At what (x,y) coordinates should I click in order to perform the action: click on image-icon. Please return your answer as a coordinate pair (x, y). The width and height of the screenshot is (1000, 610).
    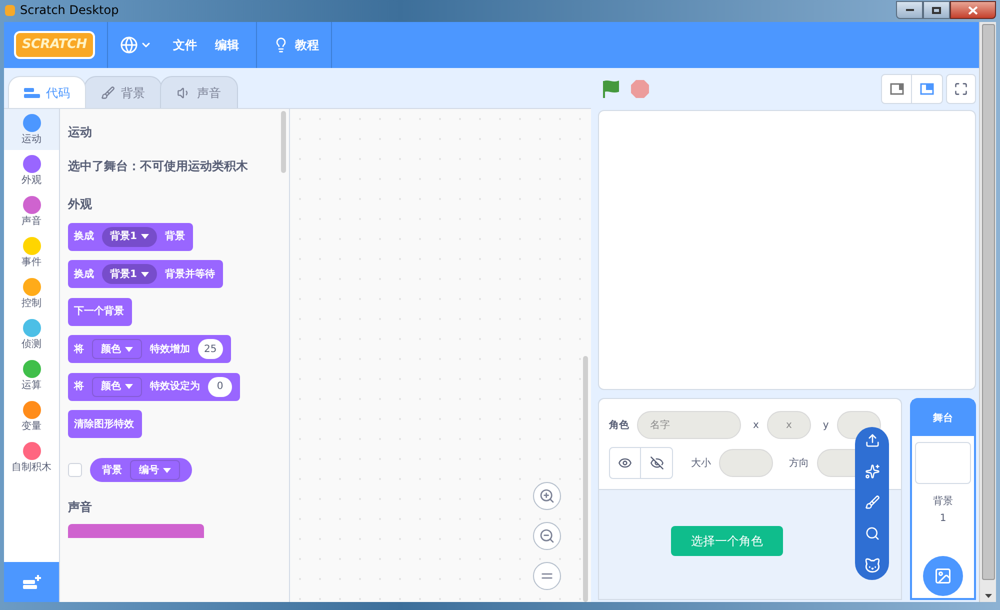
    Looking at the image, I should click on (943, 576).